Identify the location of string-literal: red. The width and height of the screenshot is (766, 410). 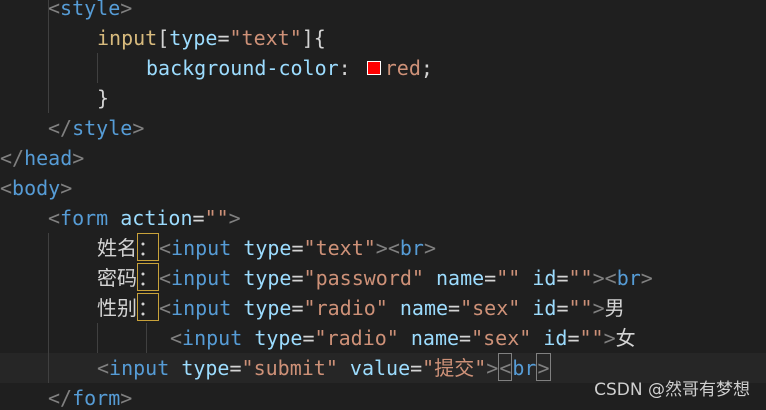
(402, 68).